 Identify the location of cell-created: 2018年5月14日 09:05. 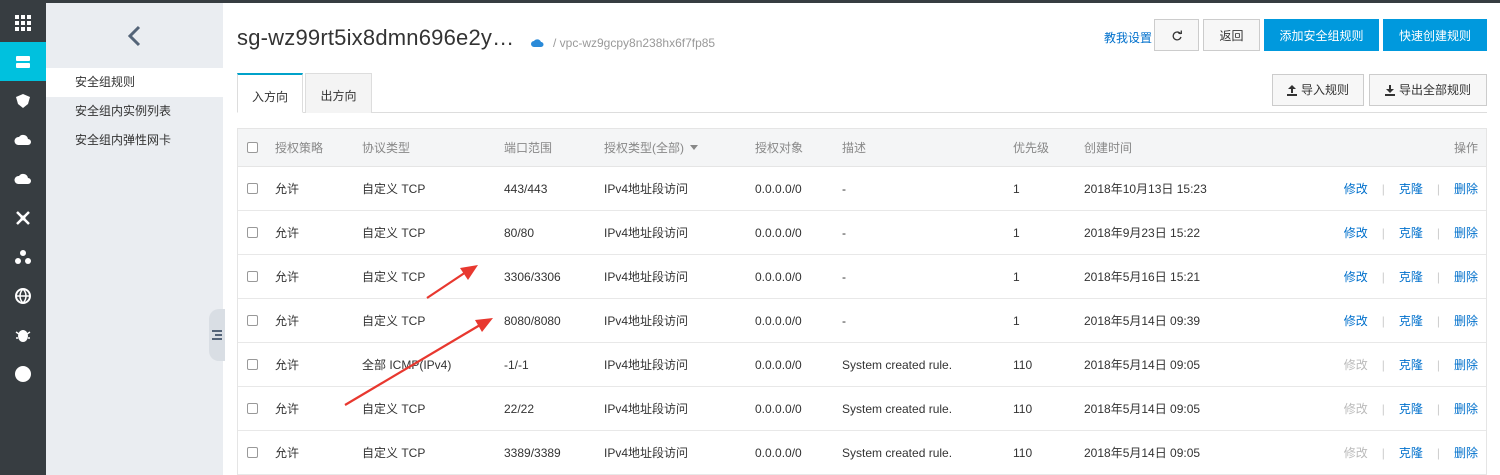
(1142, 365).